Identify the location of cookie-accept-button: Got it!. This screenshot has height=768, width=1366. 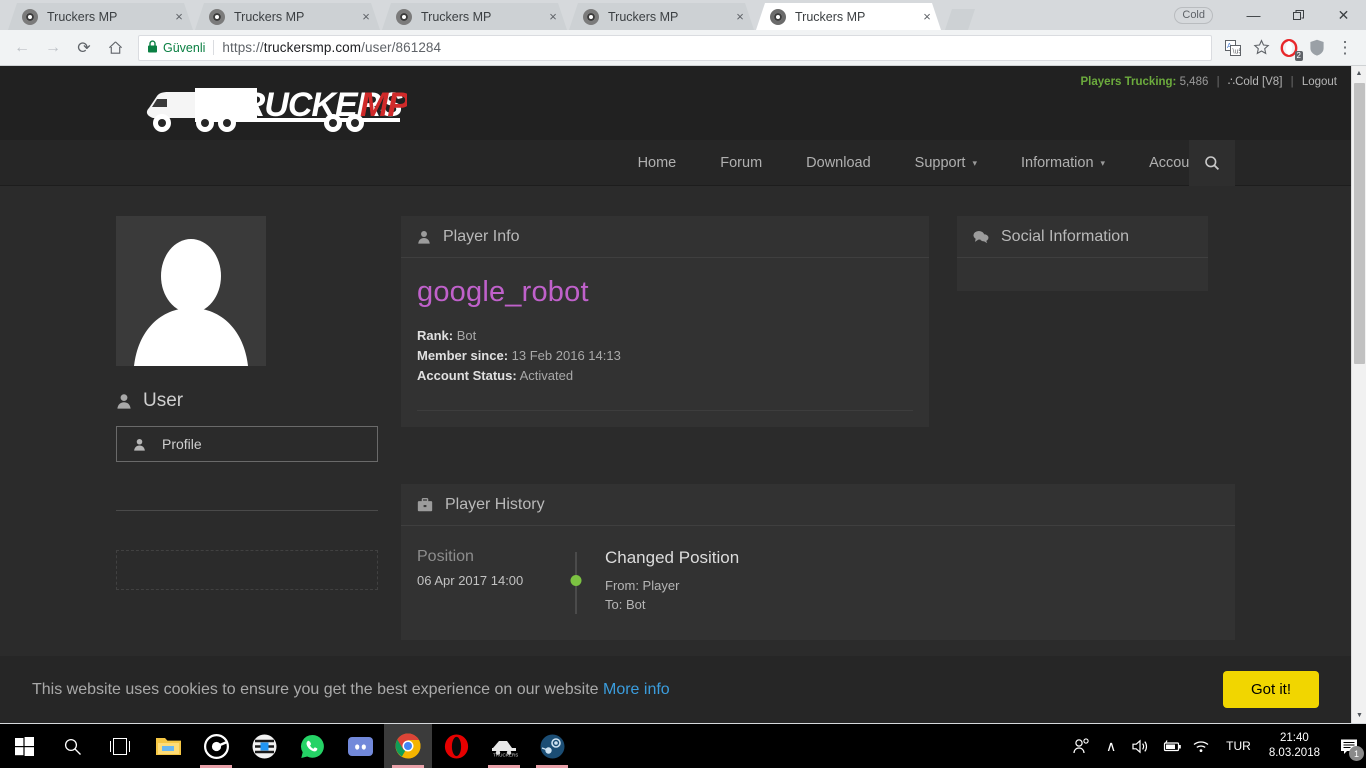
(1270, 689).